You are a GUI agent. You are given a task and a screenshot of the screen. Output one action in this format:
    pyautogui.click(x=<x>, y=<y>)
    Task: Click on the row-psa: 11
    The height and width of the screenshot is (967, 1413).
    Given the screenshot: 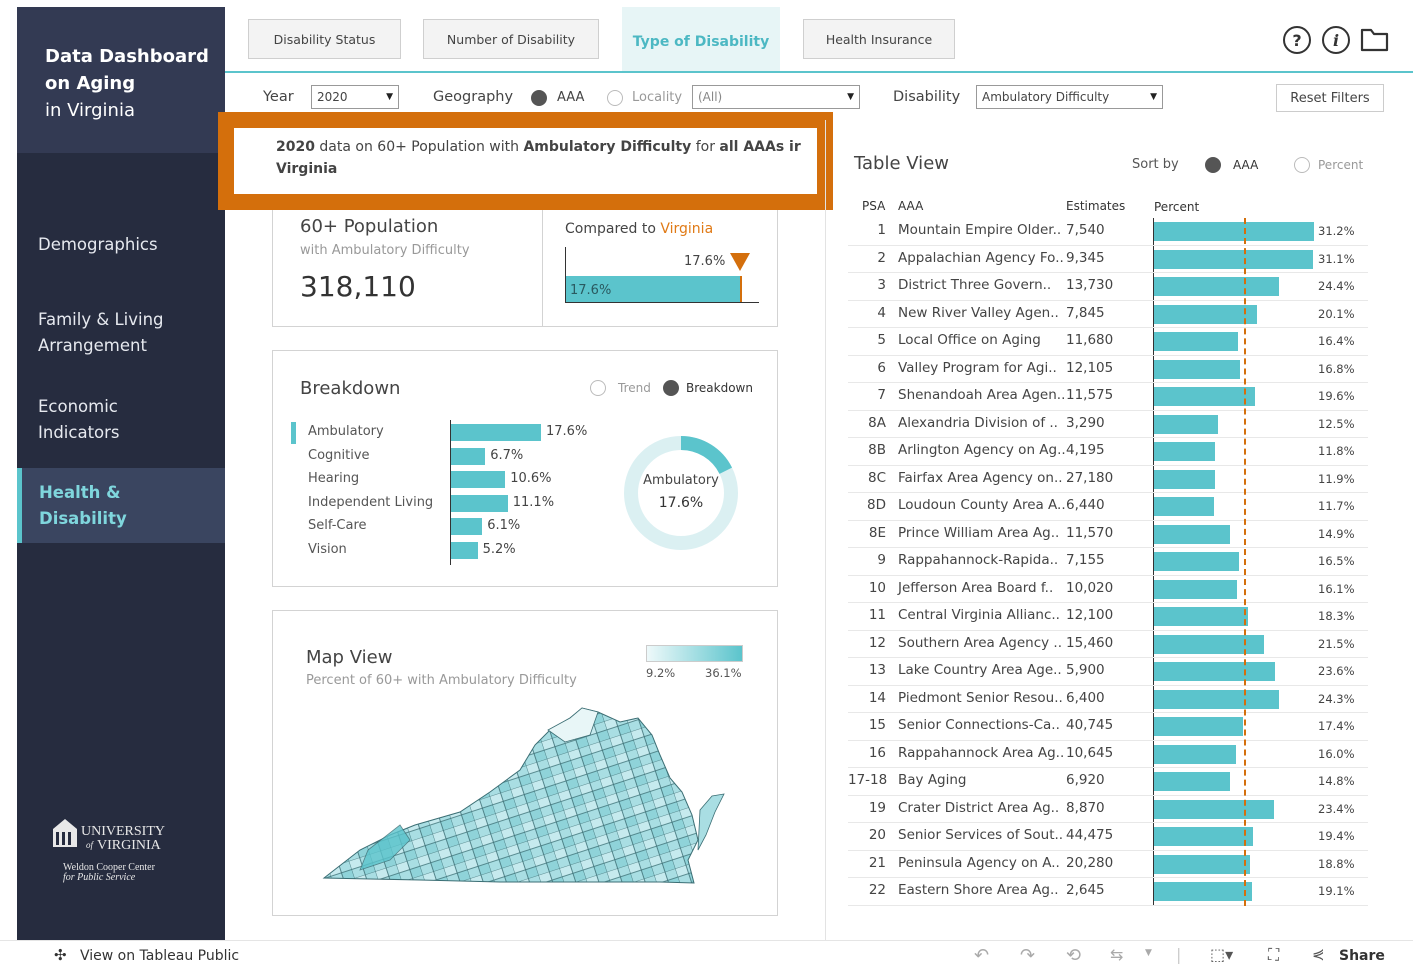 What is the action you would take?
    pyautogui.click(x=877, y=615)
    